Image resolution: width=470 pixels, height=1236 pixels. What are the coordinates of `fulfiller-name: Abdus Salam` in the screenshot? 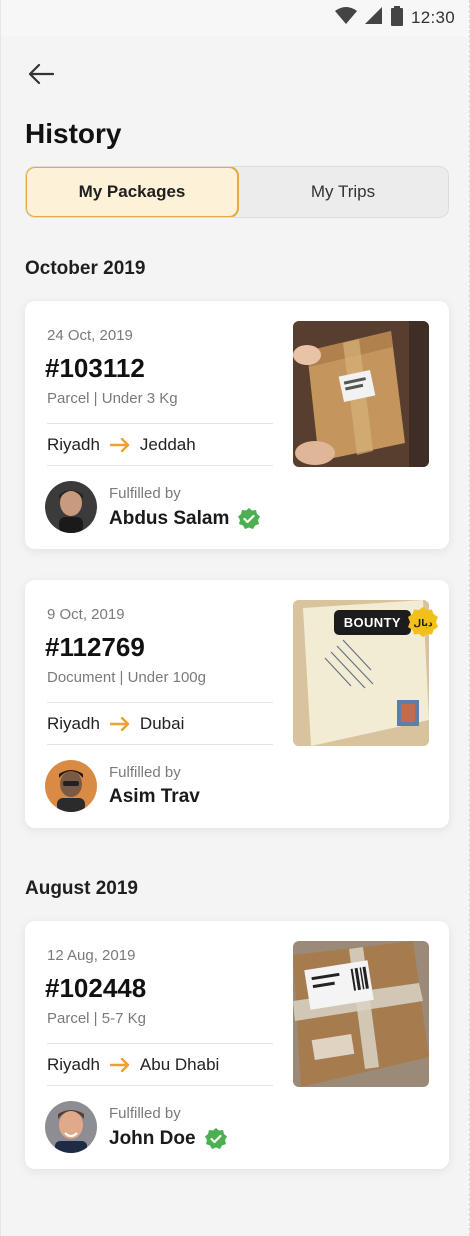 It's located at (185, 519).